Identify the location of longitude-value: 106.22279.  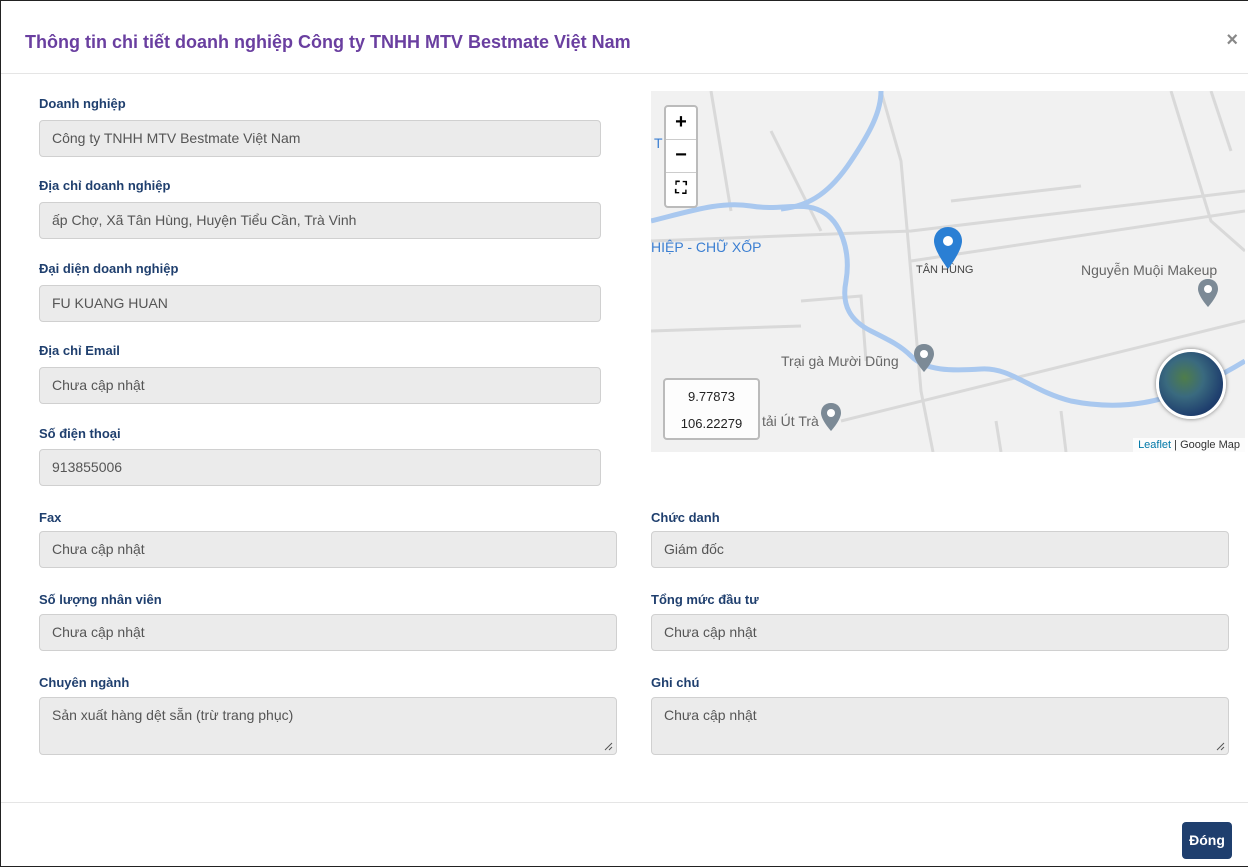
(711, 423).